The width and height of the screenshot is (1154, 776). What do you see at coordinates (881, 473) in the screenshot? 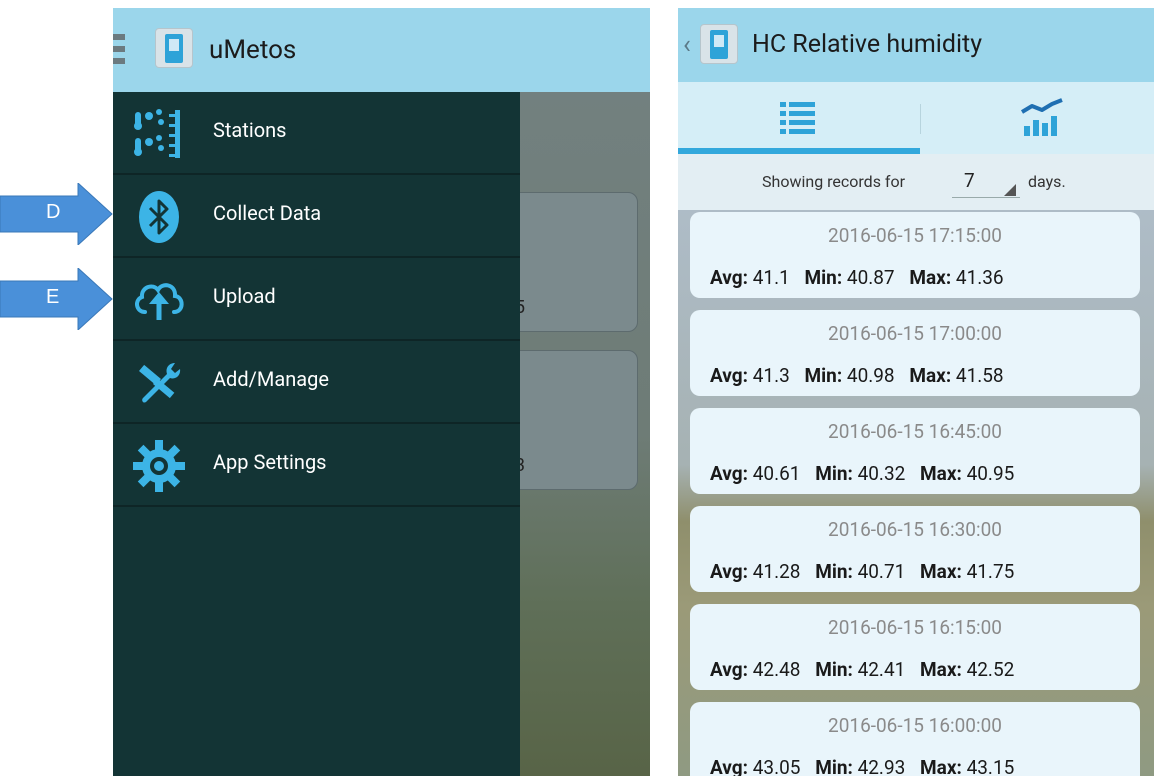
I see `min-value: 40.32` at bounding box center [881, 473].